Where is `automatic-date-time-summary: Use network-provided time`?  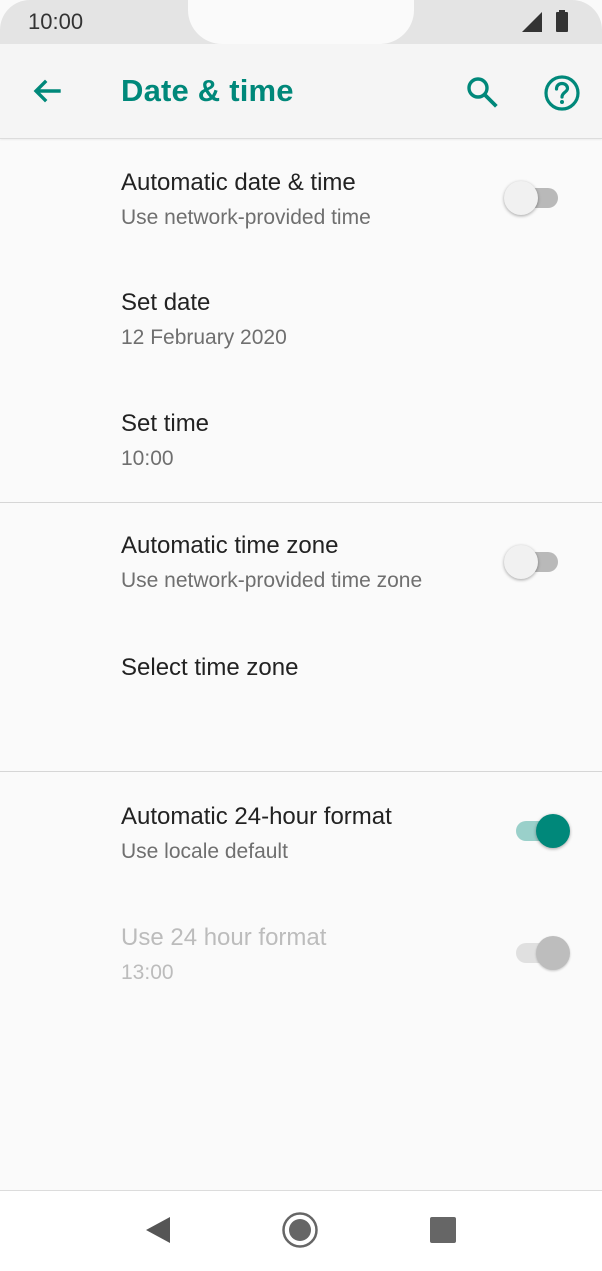
automatic-date-time-summary: Use network-provided time is located at coordinates (246, 217).